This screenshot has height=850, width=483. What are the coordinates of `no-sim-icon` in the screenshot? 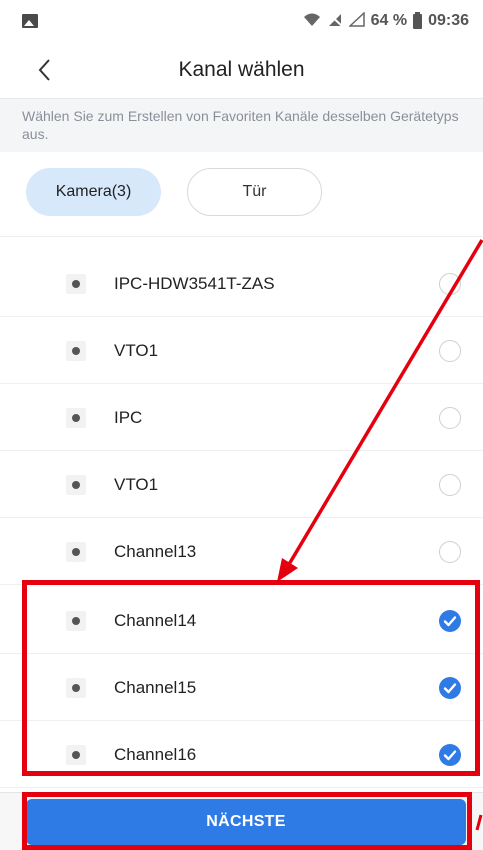 It's located at (334, 21).